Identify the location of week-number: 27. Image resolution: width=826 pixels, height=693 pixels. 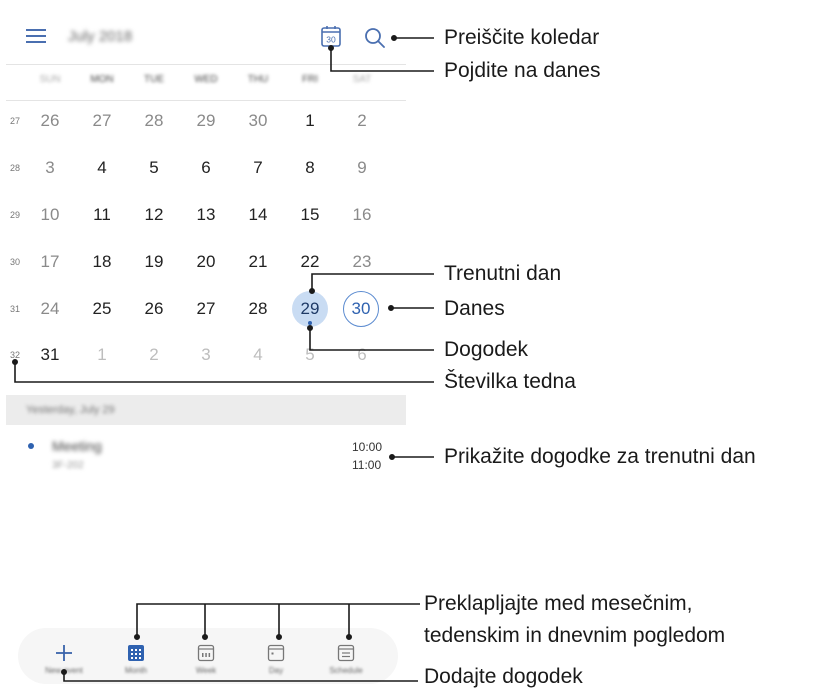
(14, 121).